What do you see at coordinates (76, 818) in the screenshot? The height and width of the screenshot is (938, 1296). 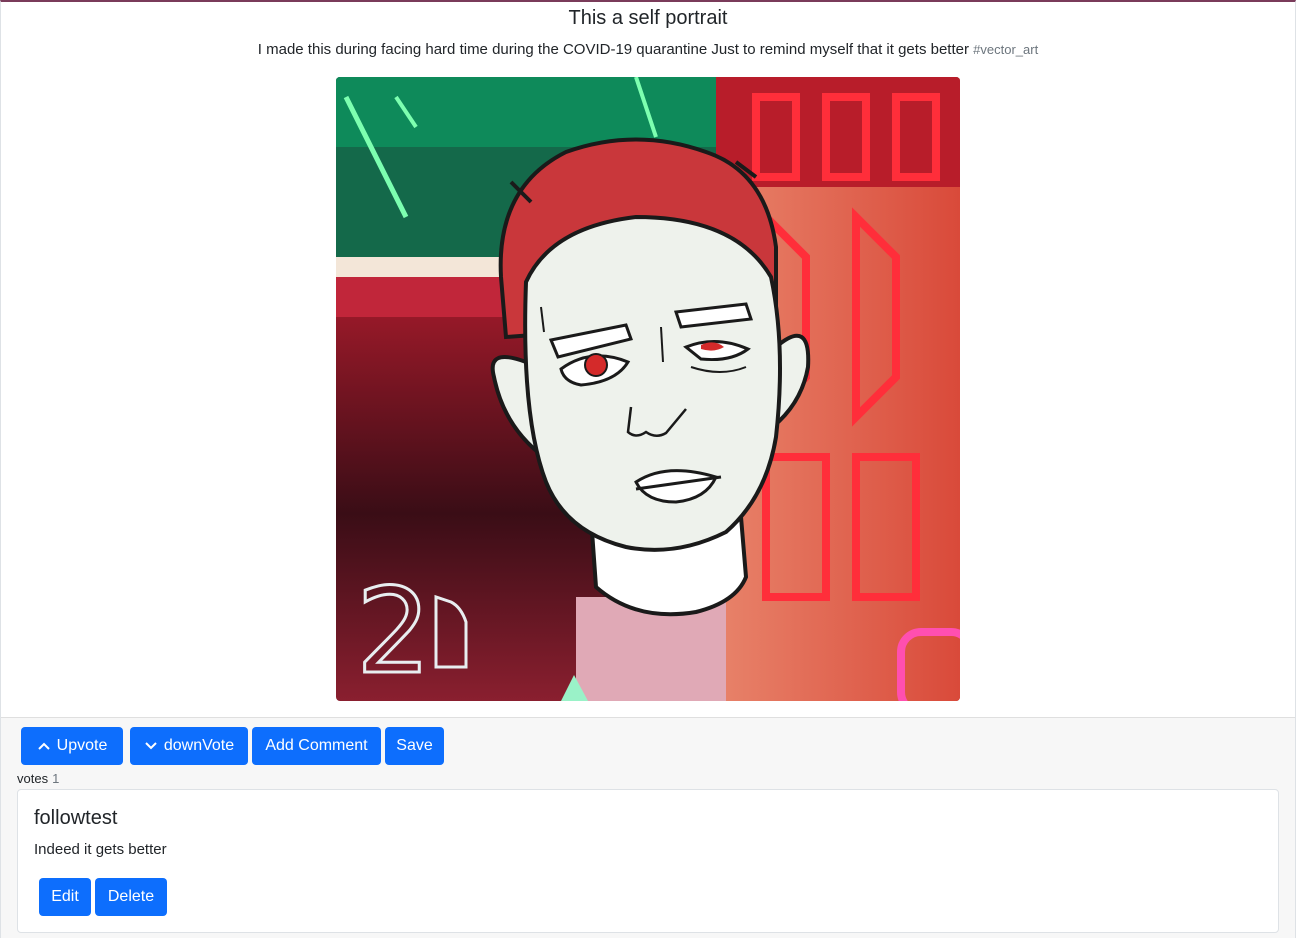 I see `comment-author: followtest` at bounding box center [76, 818].